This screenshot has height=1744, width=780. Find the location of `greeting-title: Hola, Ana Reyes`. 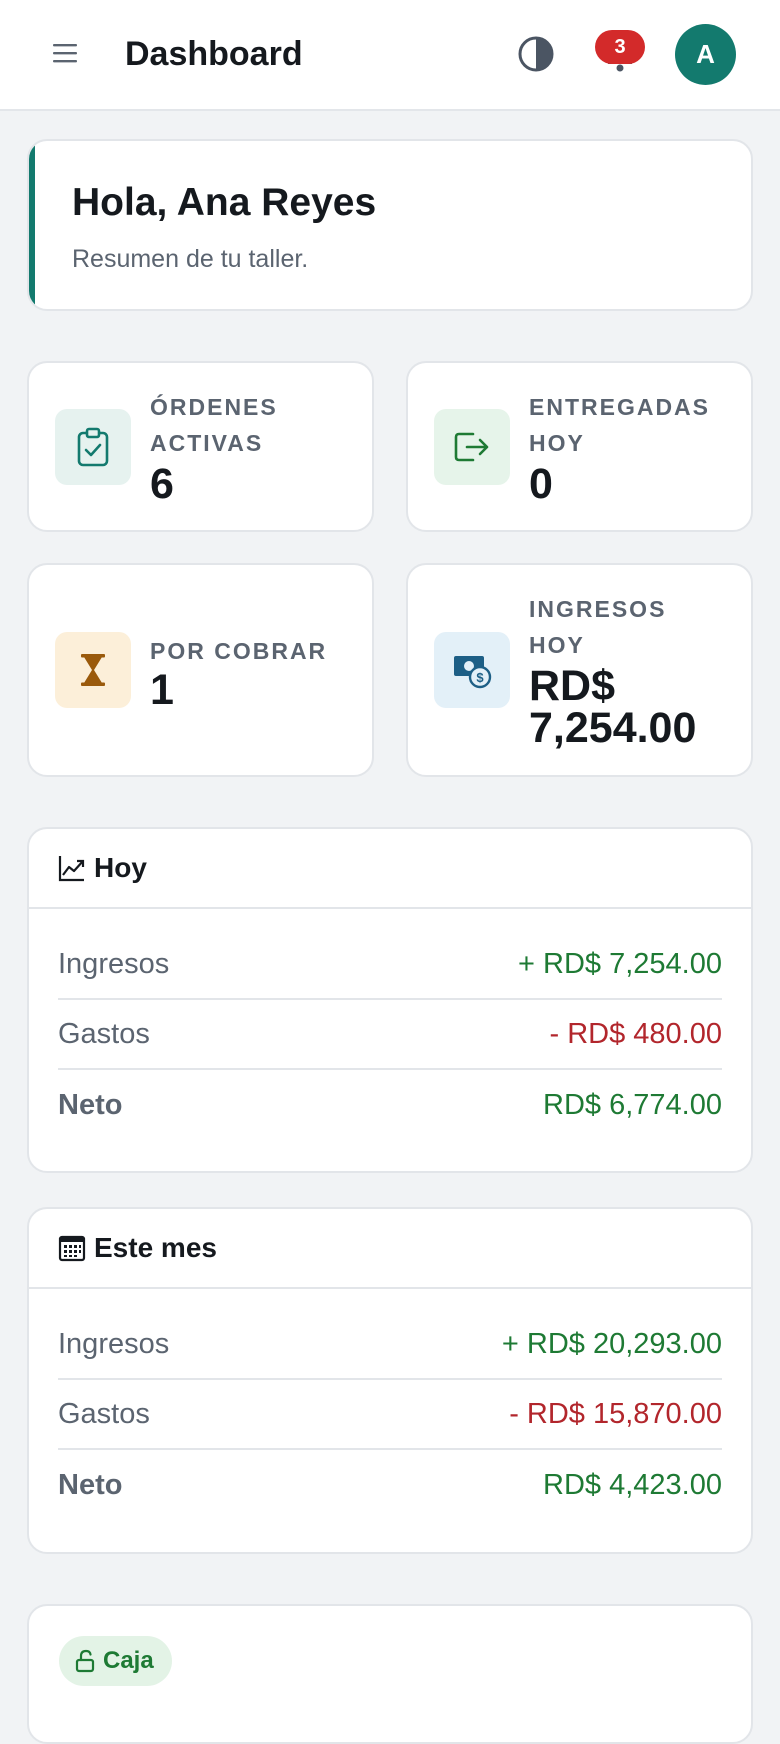

greeting-title: Hola, Ana Reyes is located at coordinates (224, 202).